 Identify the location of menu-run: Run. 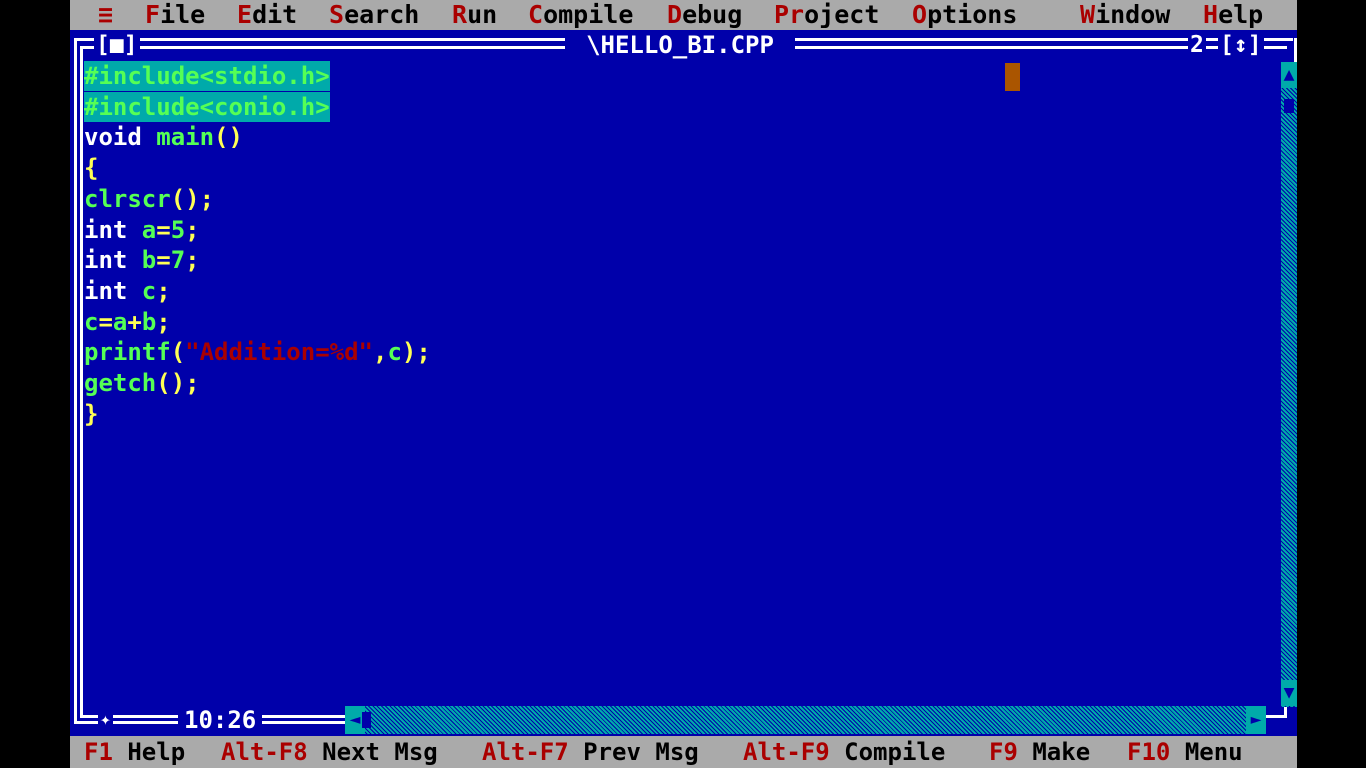
(474, 15).